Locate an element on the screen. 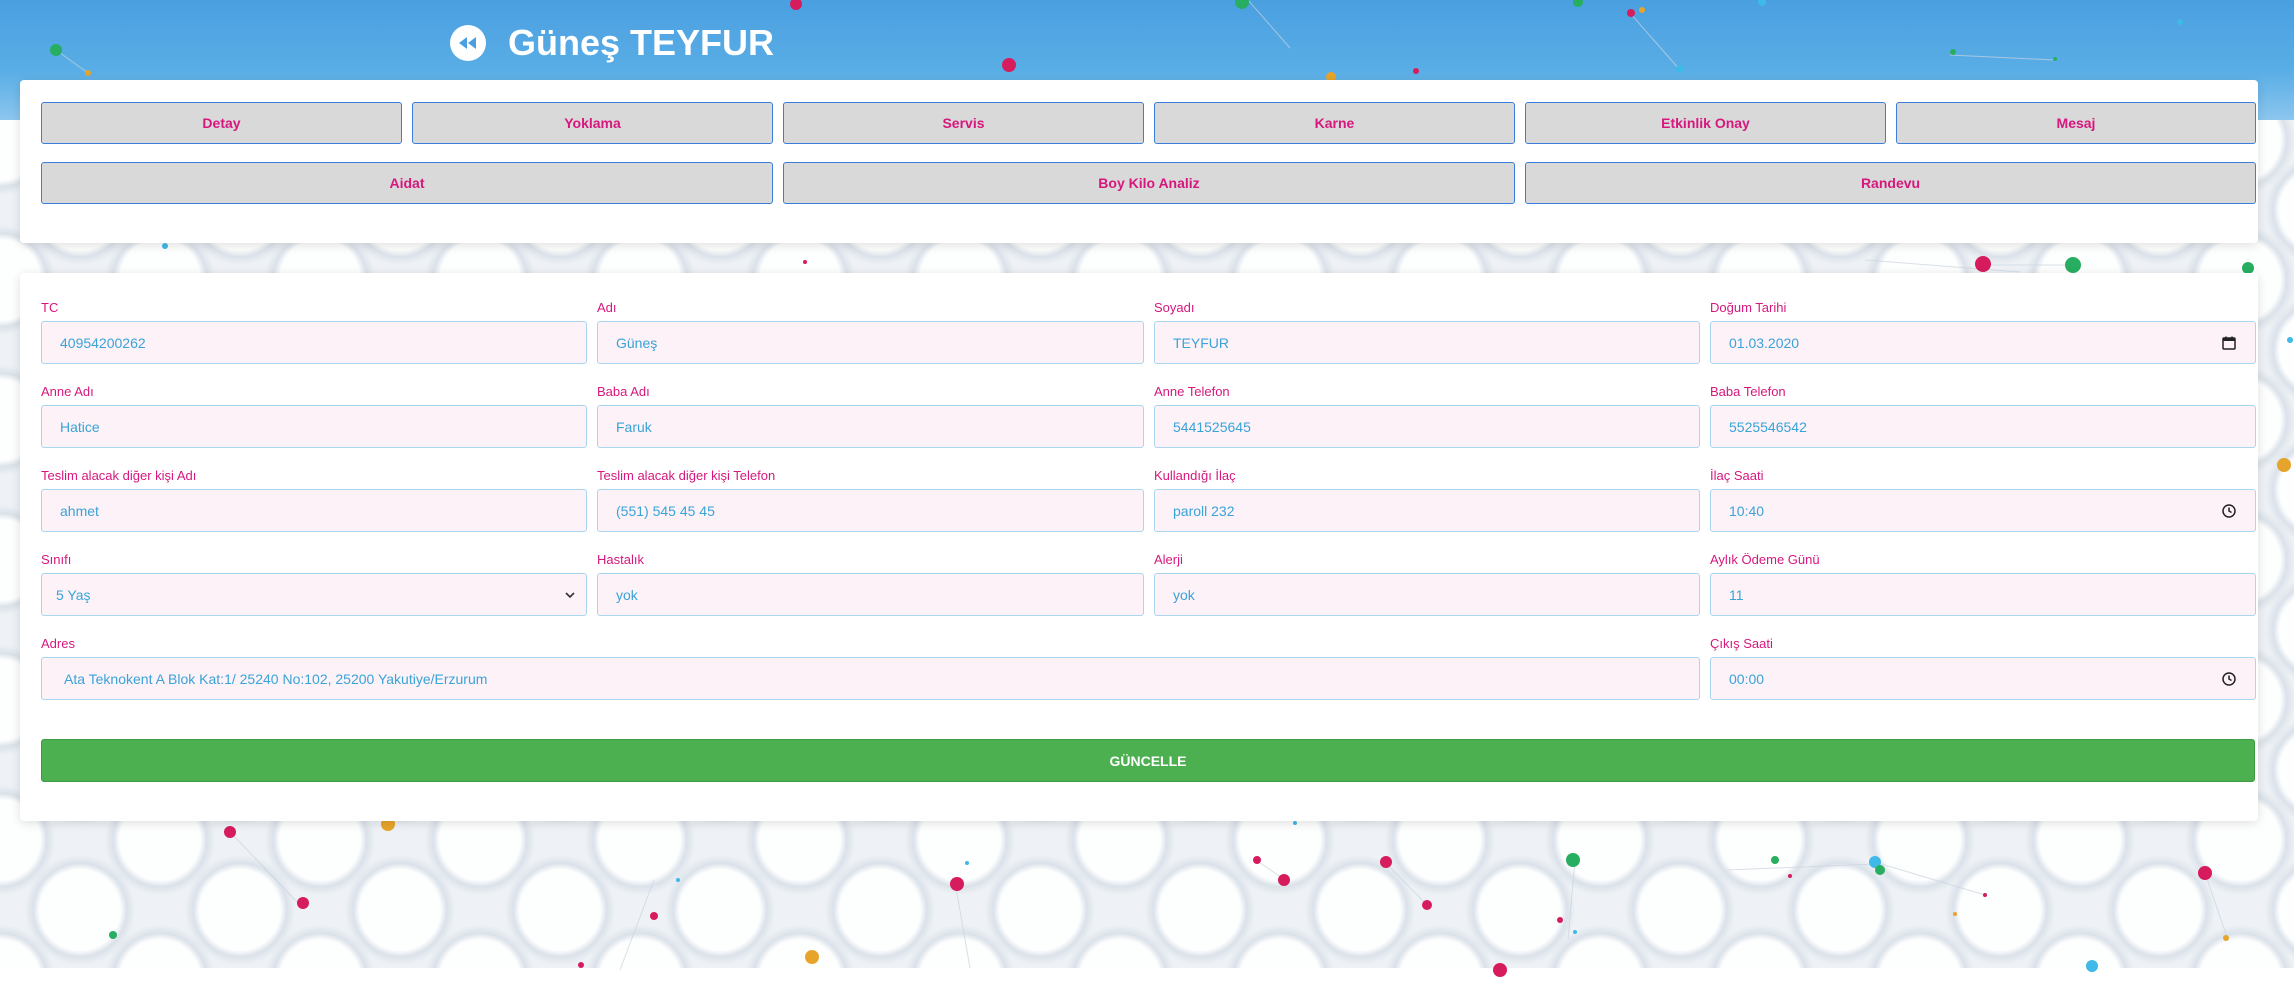  alerji-label: Alerji is located at coordinates (1168, 559).